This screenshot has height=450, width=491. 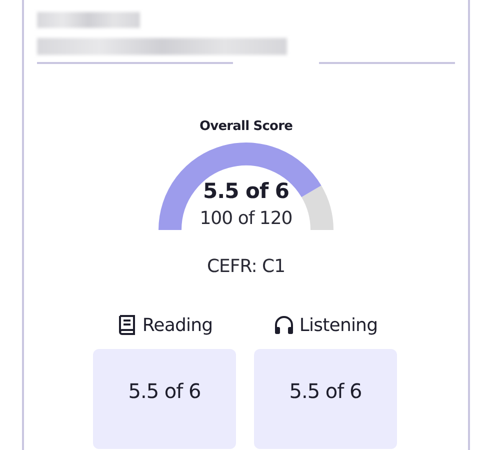 What do you see at coordinates (246, 191) in the screenshot?
I see `band-score: 5.5 of 6` at bounding box center [246, 191].